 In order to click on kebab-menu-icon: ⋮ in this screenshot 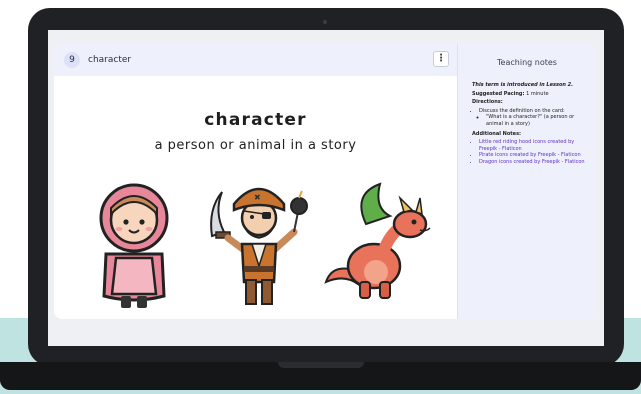, I will do `click(441, 58)`.